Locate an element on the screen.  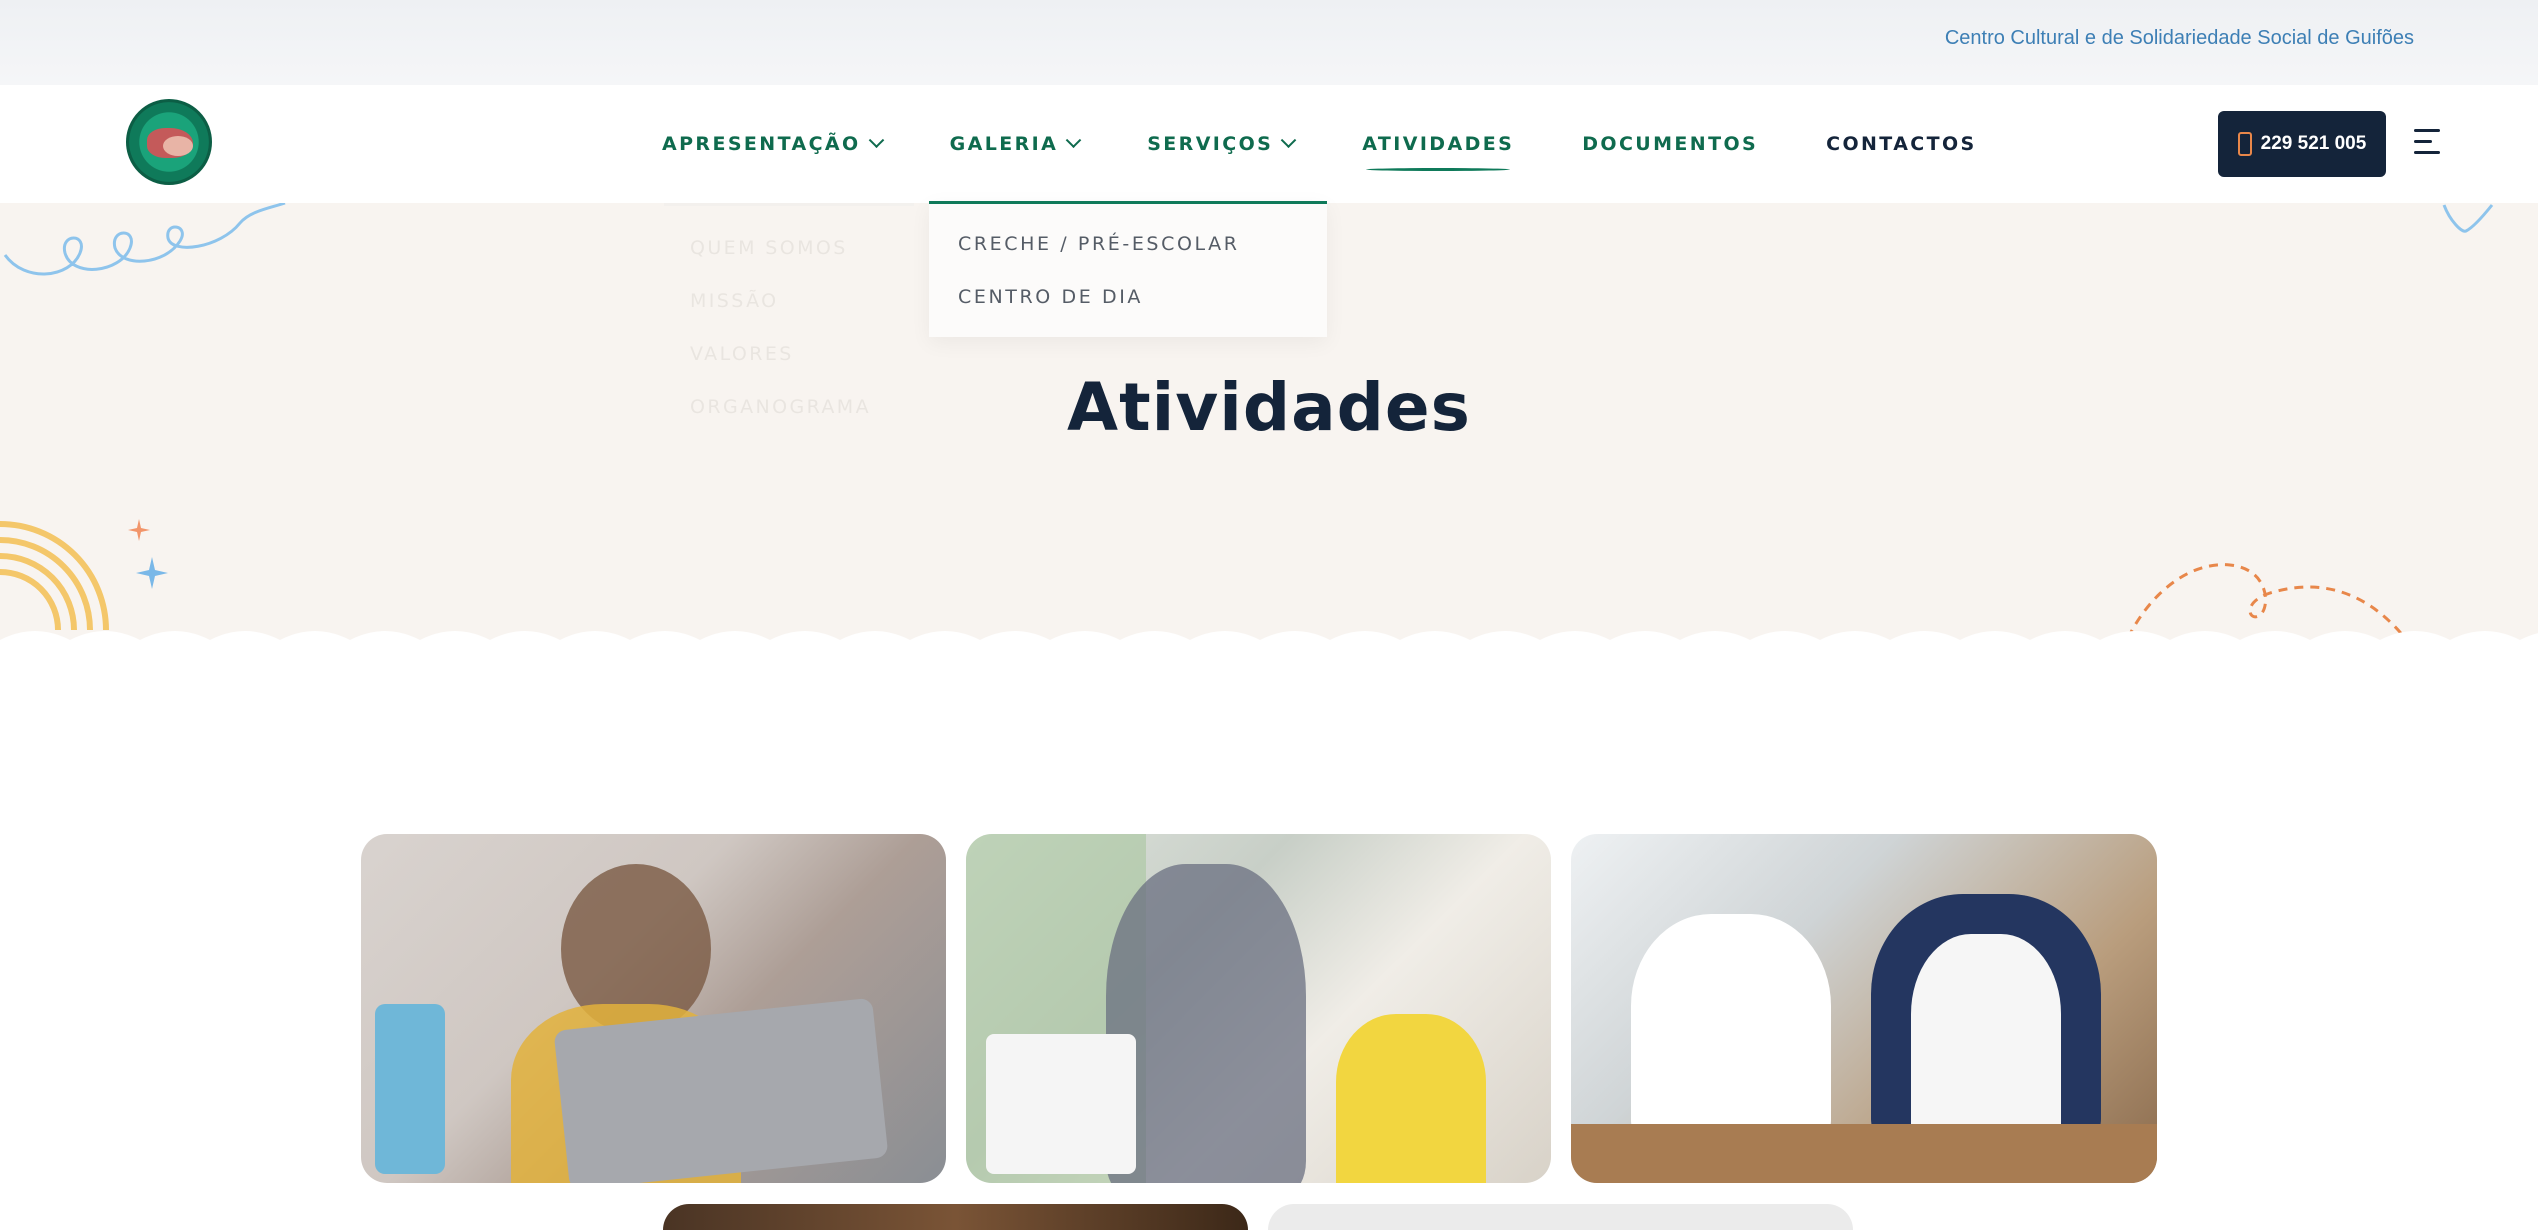
kids-robotics-photo is located at coordinates (1864, 1008).